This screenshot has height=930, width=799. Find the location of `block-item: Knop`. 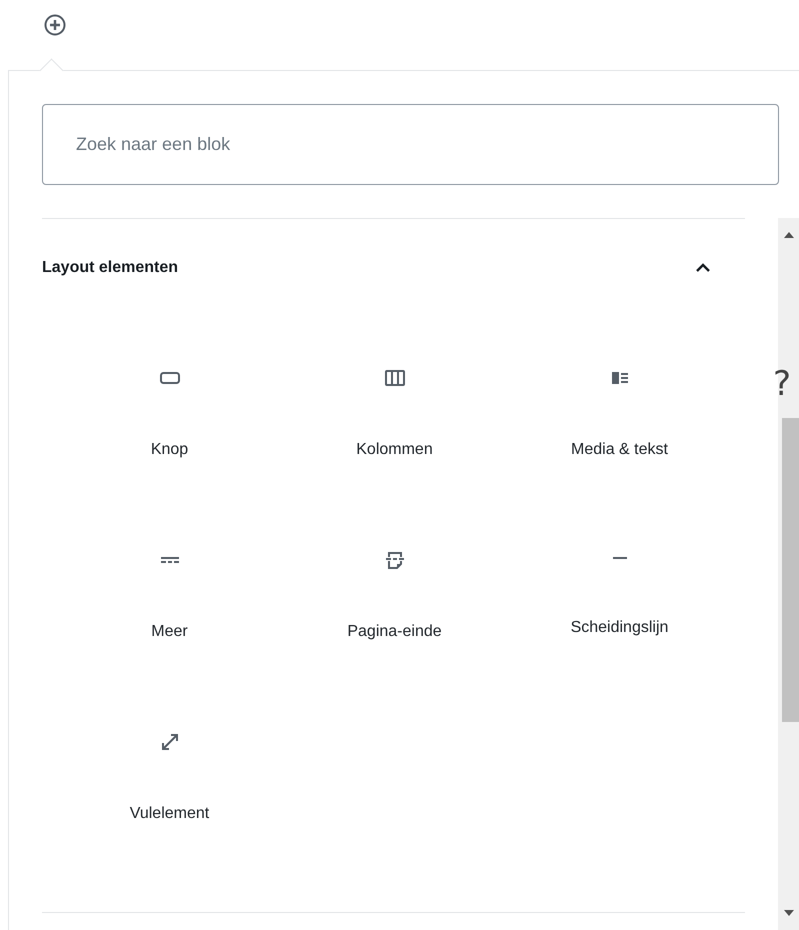

block-item: Knop is located at coordinates (169, 437).